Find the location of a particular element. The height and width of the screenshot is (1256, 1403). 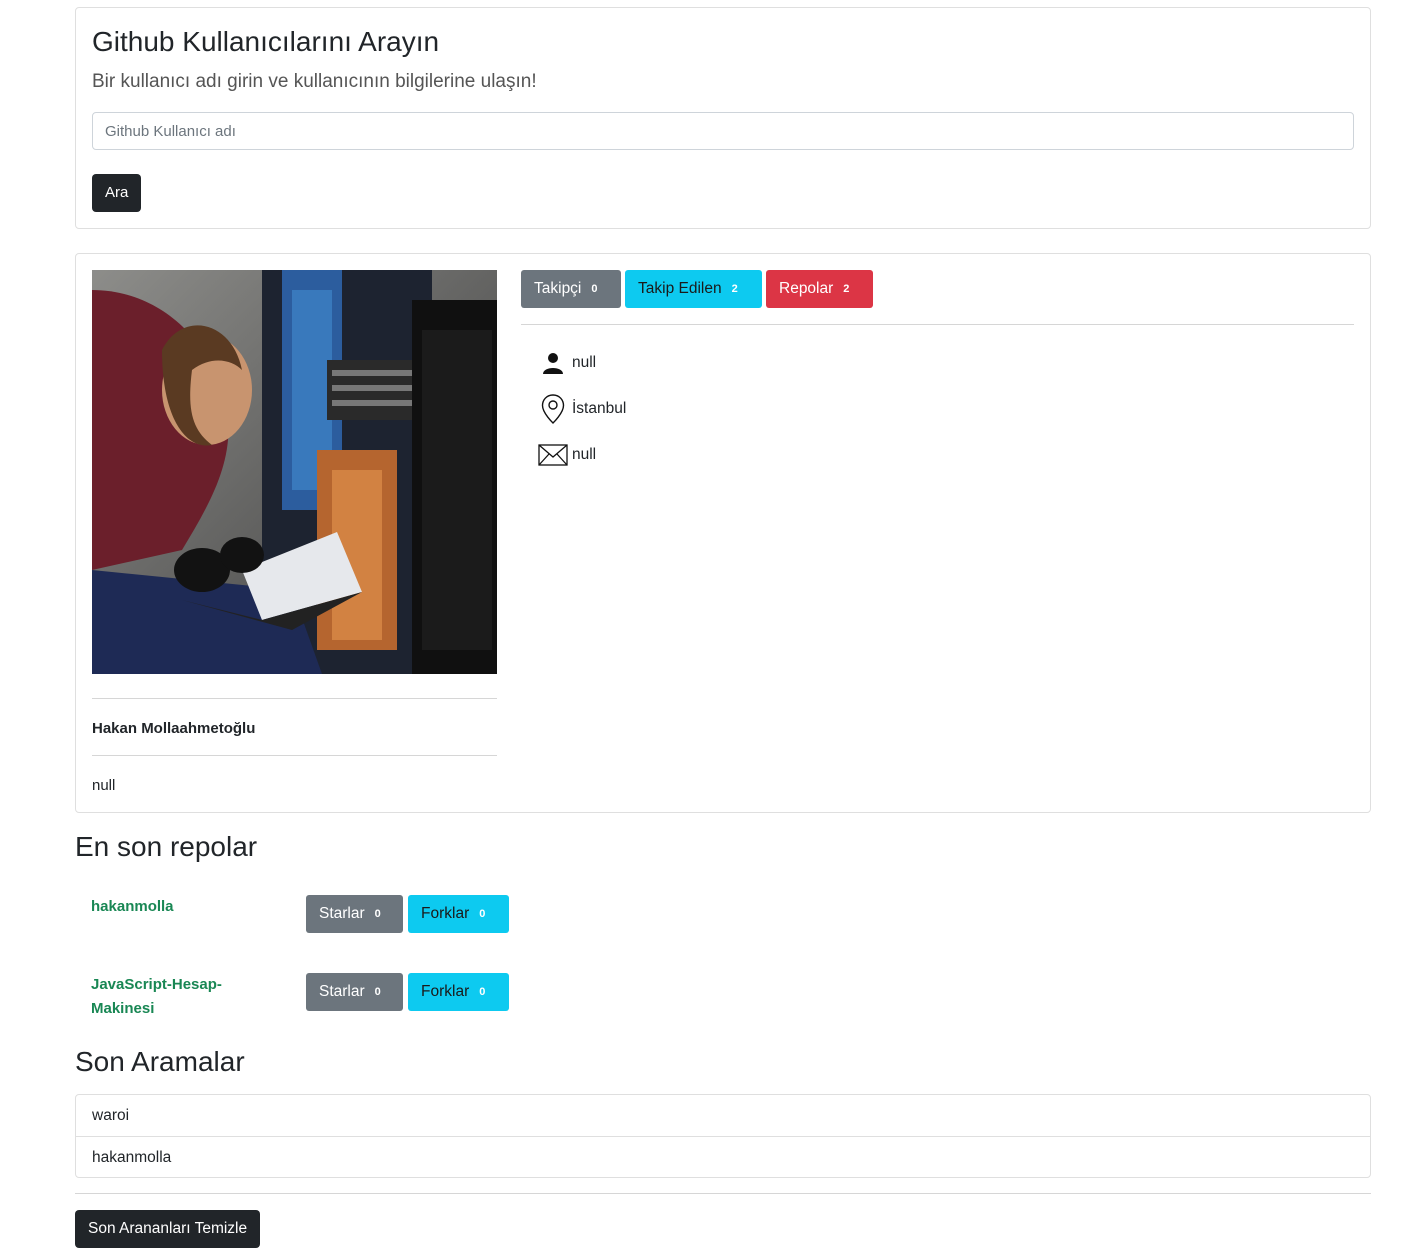

repos-section-title: En son repolar is located at coordinates (166, 846).